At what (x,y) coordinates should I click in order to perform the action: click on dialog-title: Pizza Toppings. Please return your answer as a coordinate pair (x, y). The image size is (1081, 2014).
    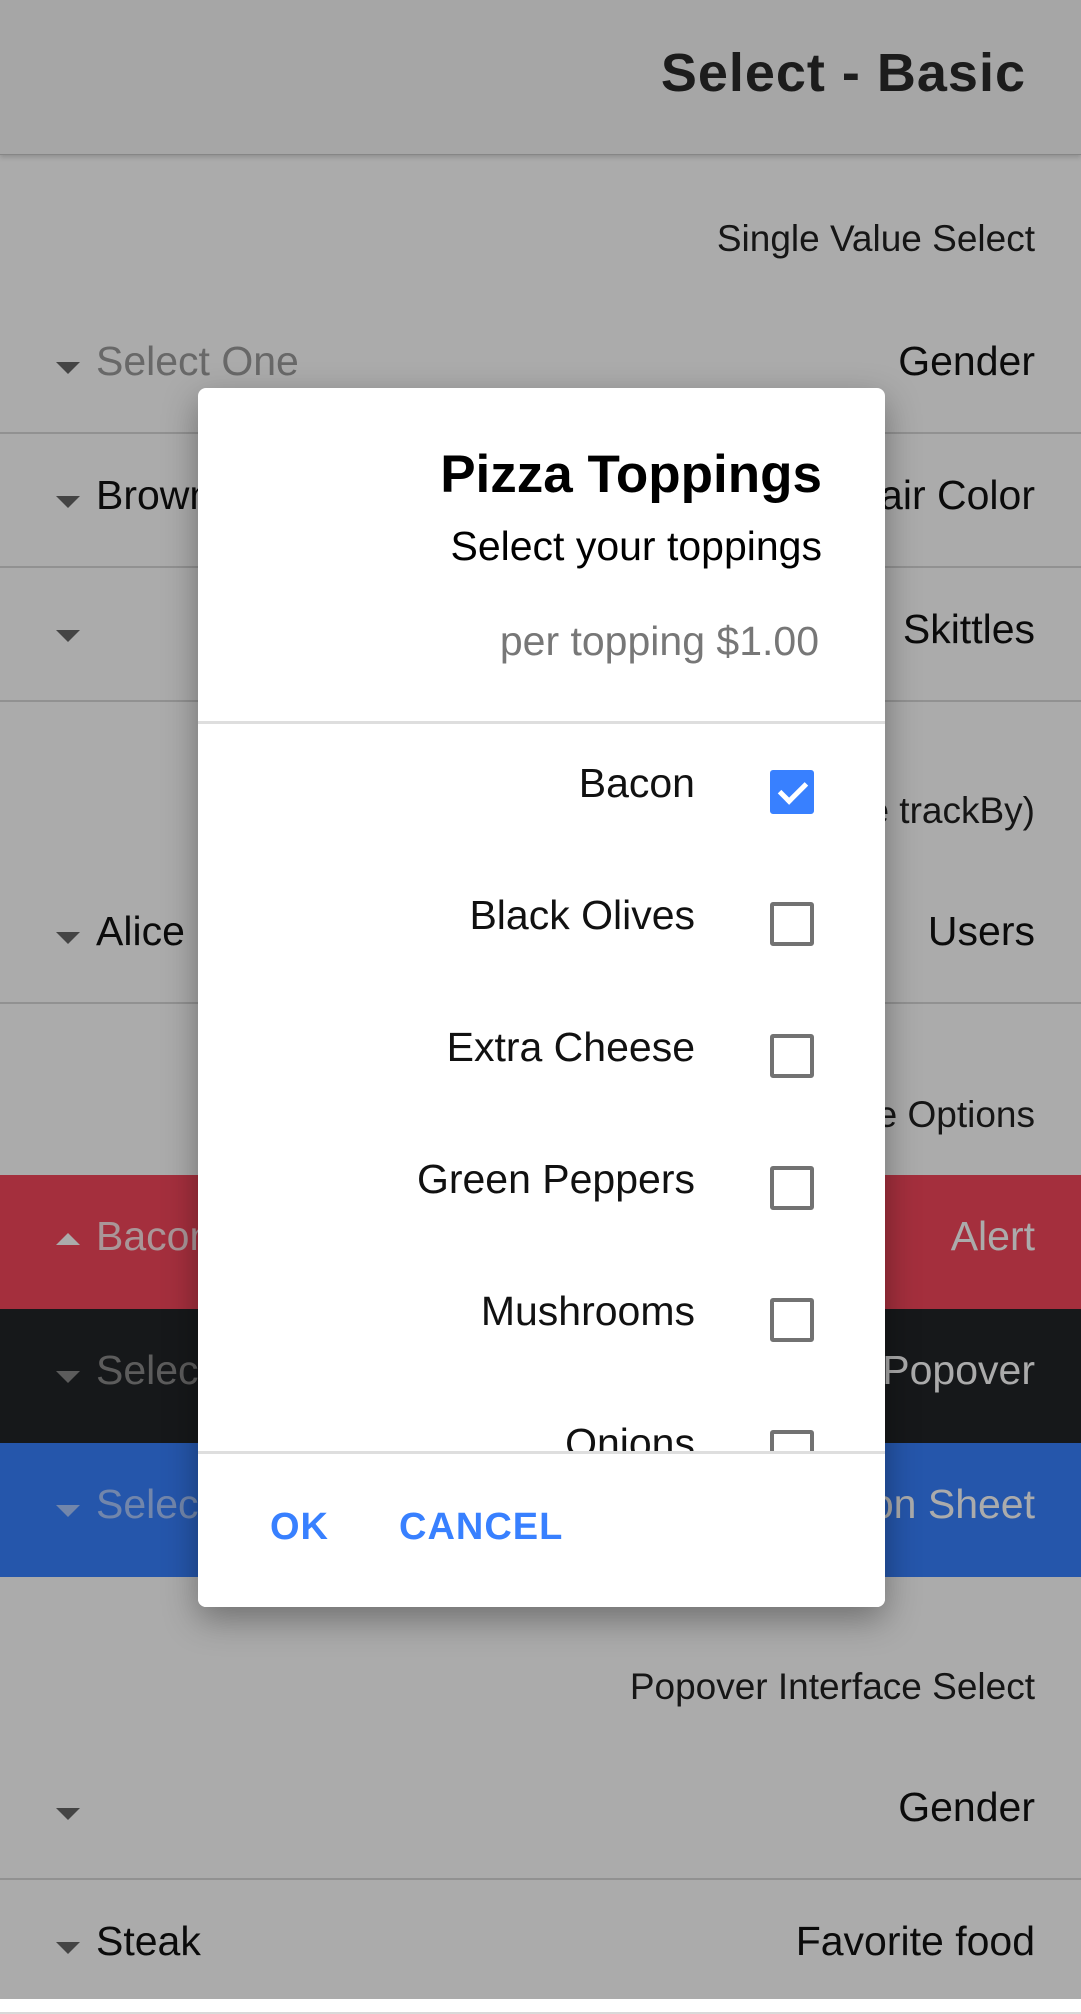
    Looking at the image, I should click on (631, 474).